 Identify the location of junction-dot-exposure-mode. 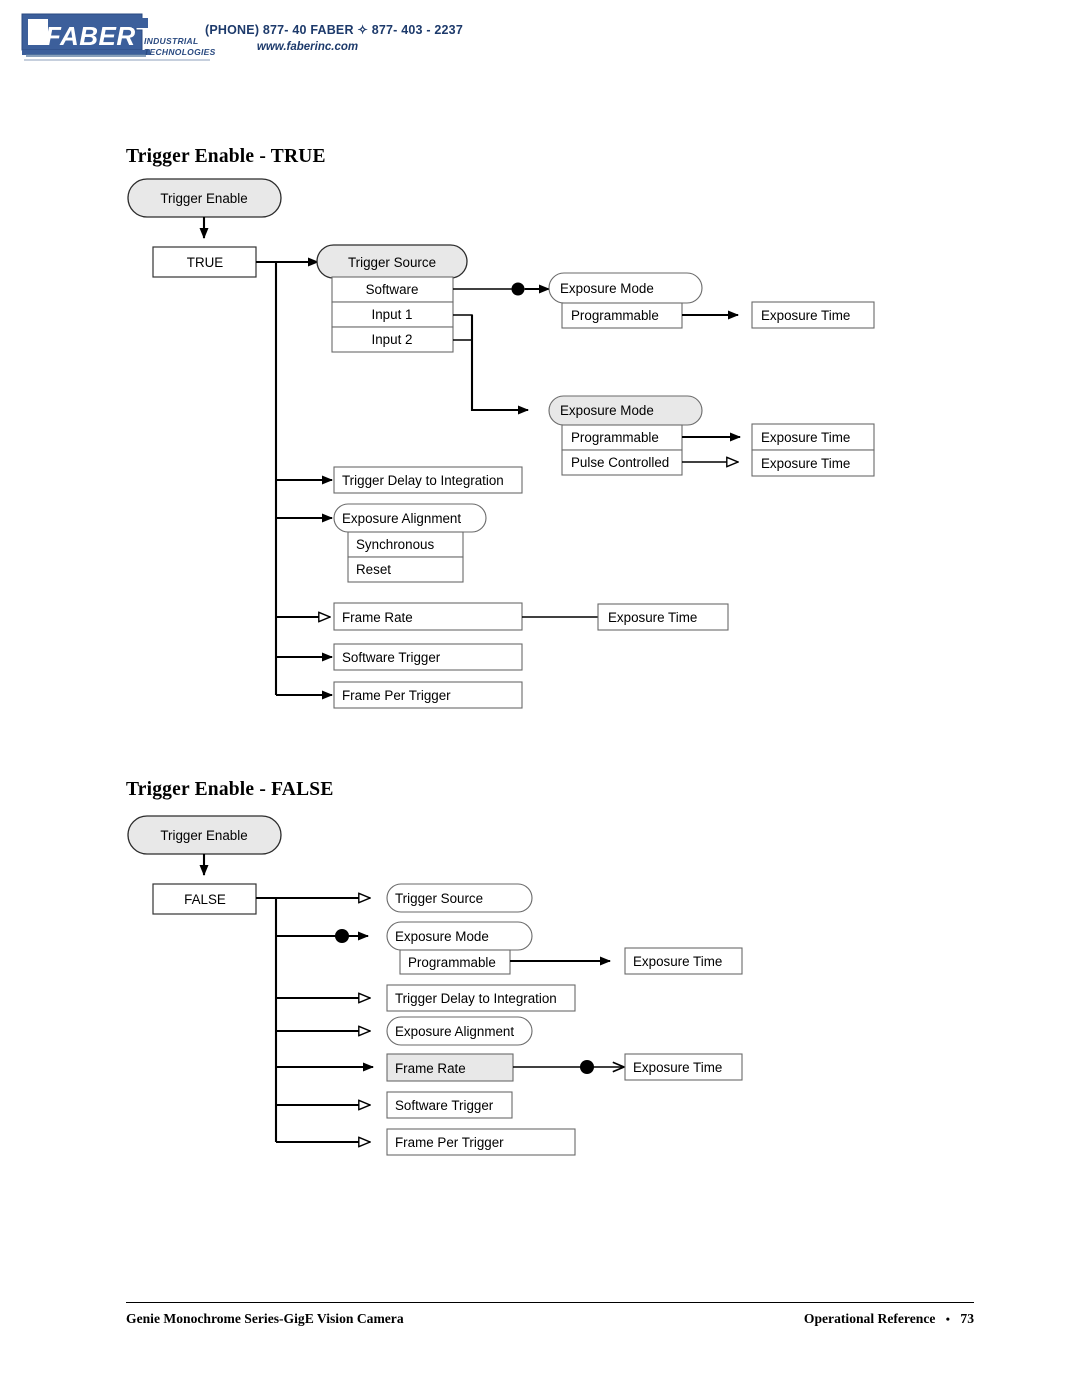
(342, 936).